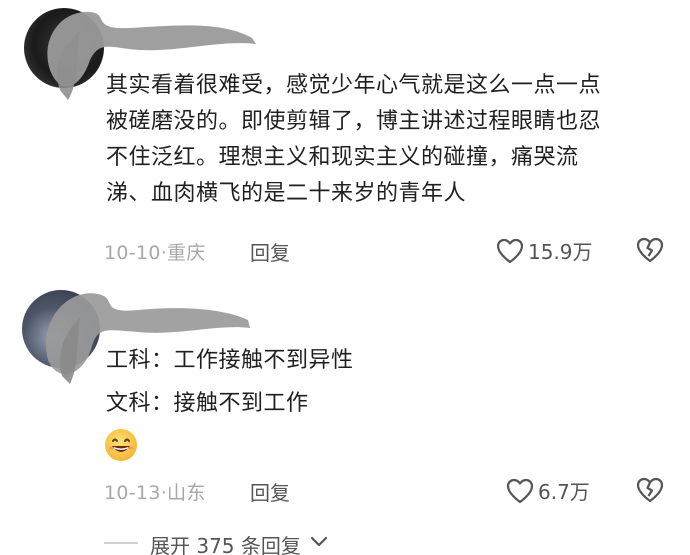 Image resolution: width=690 pixels, height=555 pixels. Describe the element at coordinates (520, 491) in the screenshot. I see `heart-outline-icon` at that location.